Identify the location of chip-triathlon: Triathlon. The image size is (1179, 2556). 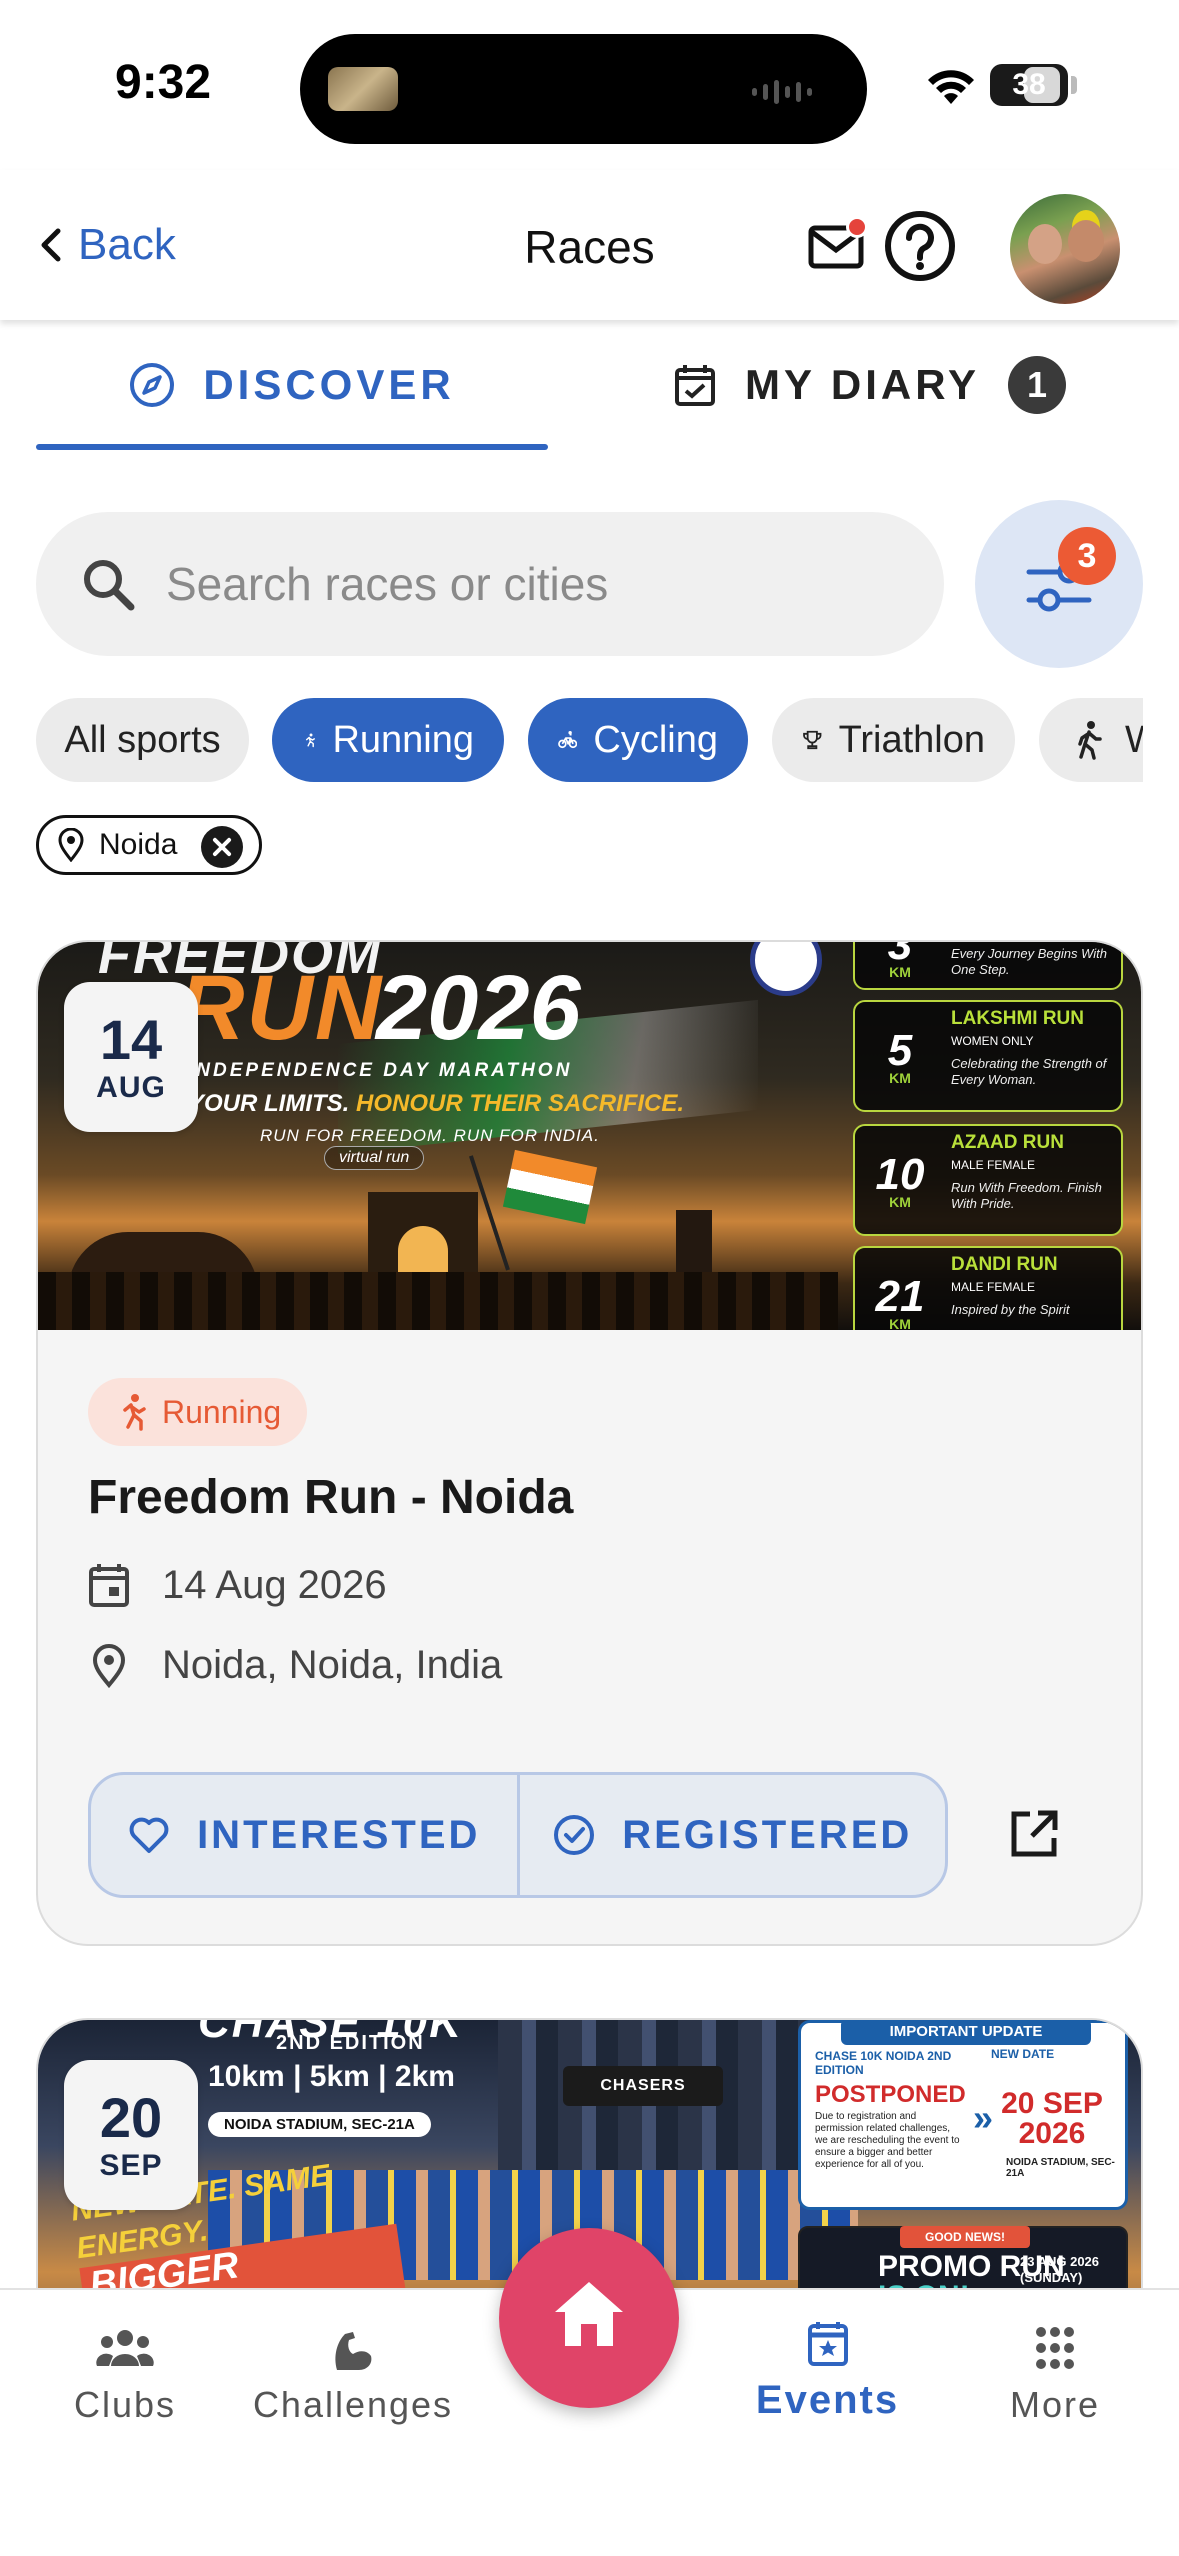
(893, 740).